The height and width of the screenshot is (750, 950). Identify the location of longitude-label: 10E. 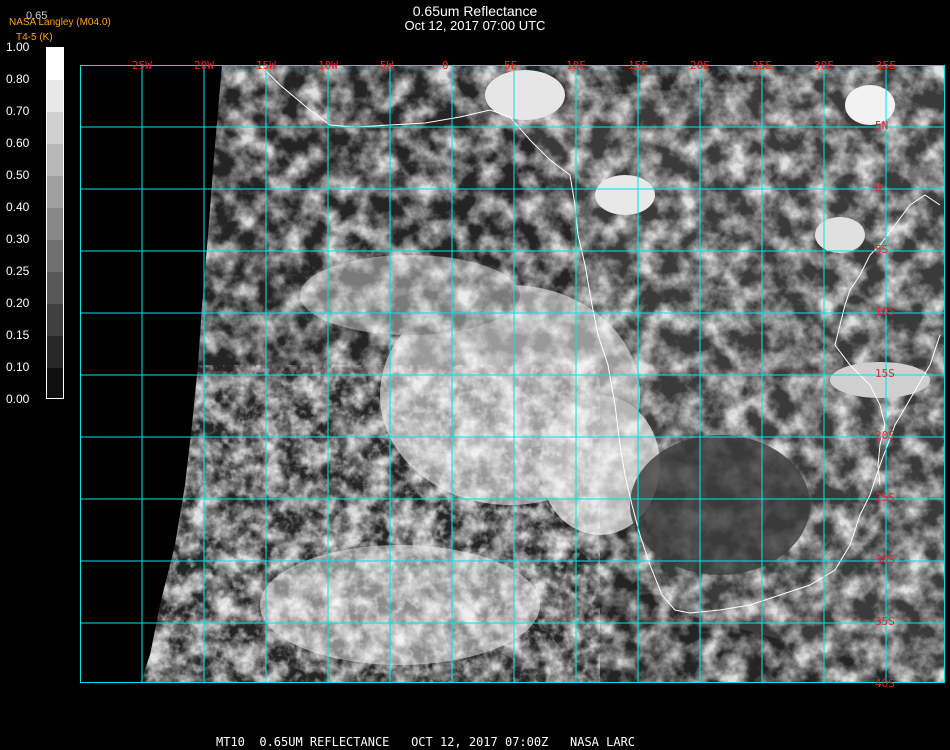
(576, 65).